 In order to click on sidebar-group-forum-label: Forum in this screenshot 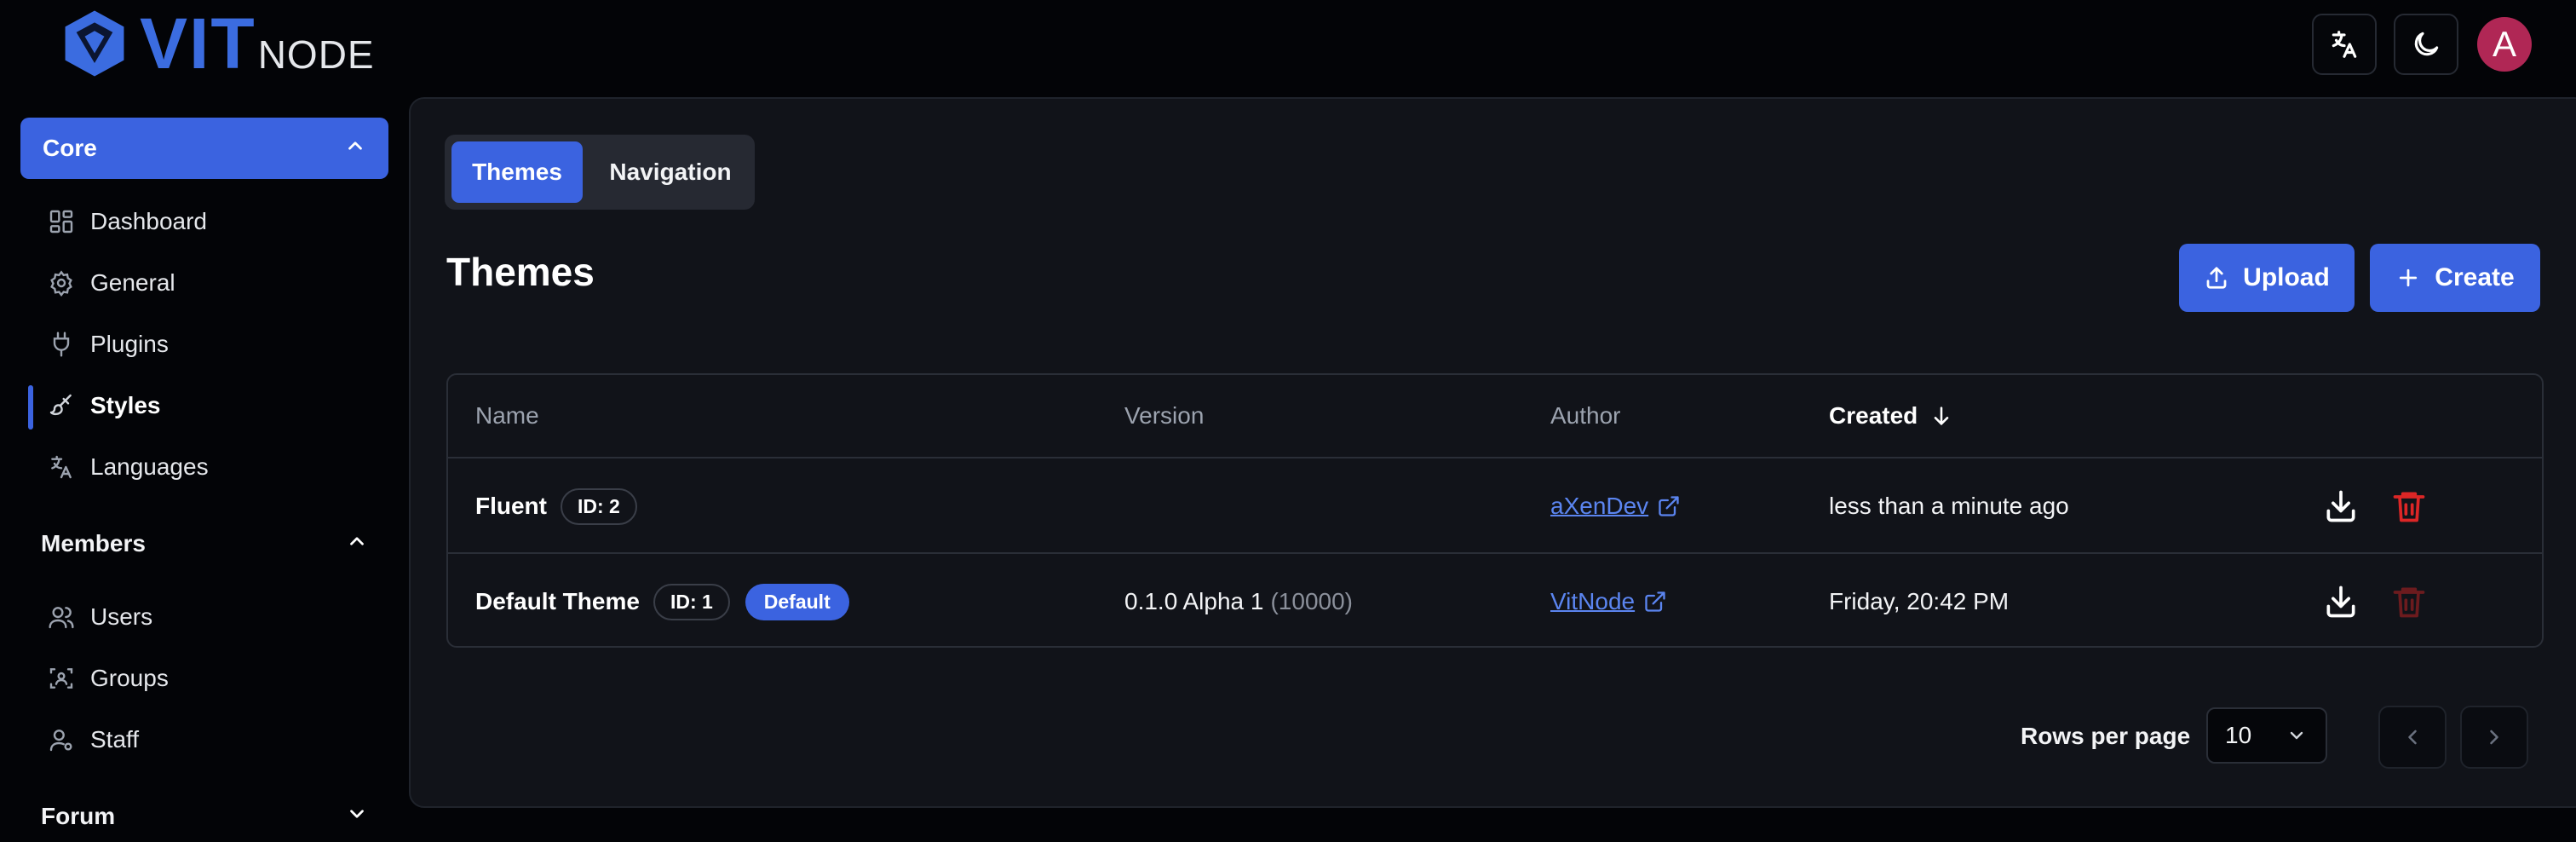, I will do `click(78, 816)`.